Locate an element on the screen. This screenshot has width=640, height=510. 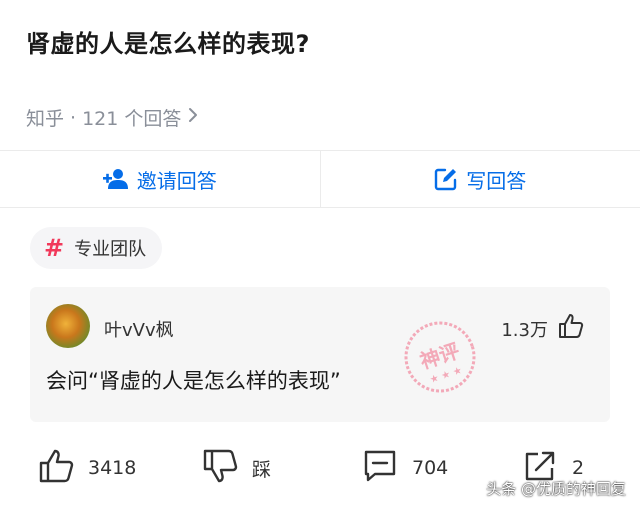
source-label: 知乎 is located at coordinates (45, 119).